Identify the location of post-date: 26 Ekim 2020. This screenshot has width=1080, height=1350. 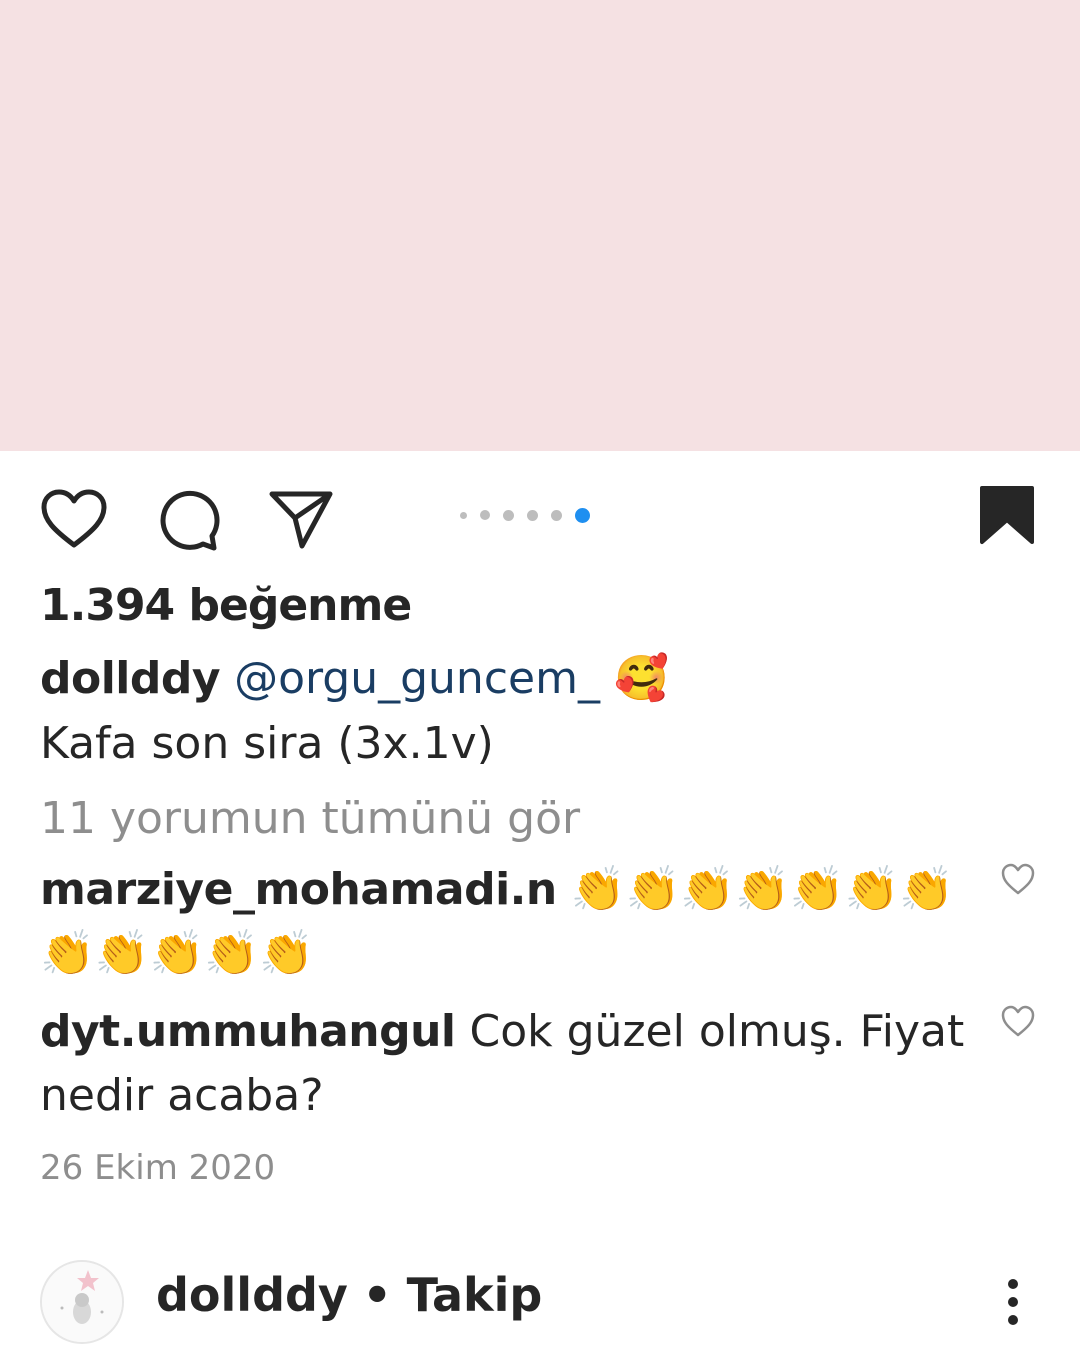
(158, 1168).